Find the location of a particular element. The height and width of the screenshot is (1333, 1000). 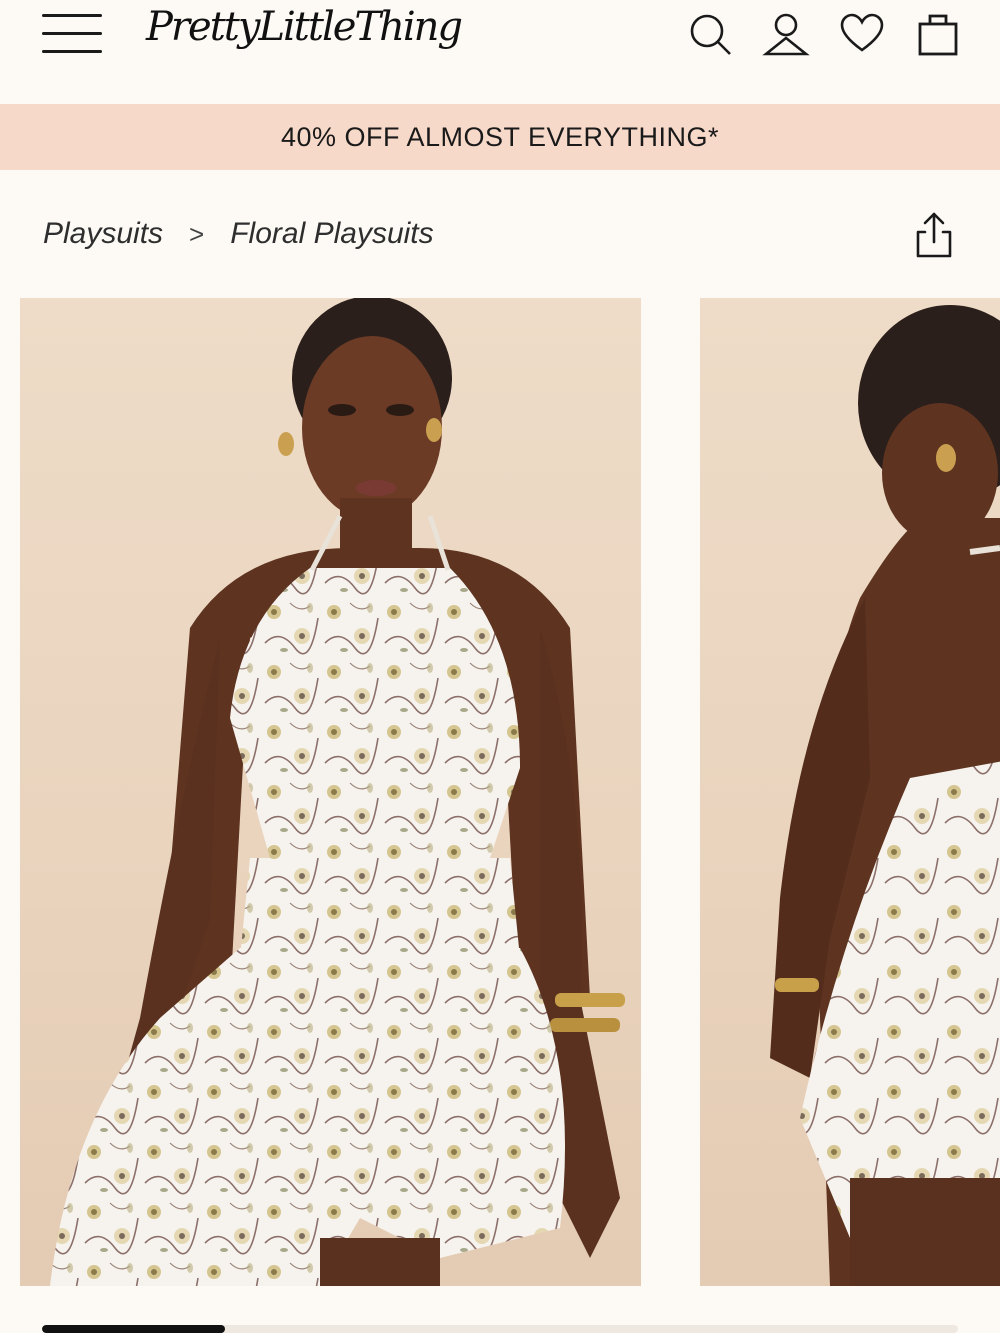

gallery-progress-bar is located at coordinates (500, 1329).